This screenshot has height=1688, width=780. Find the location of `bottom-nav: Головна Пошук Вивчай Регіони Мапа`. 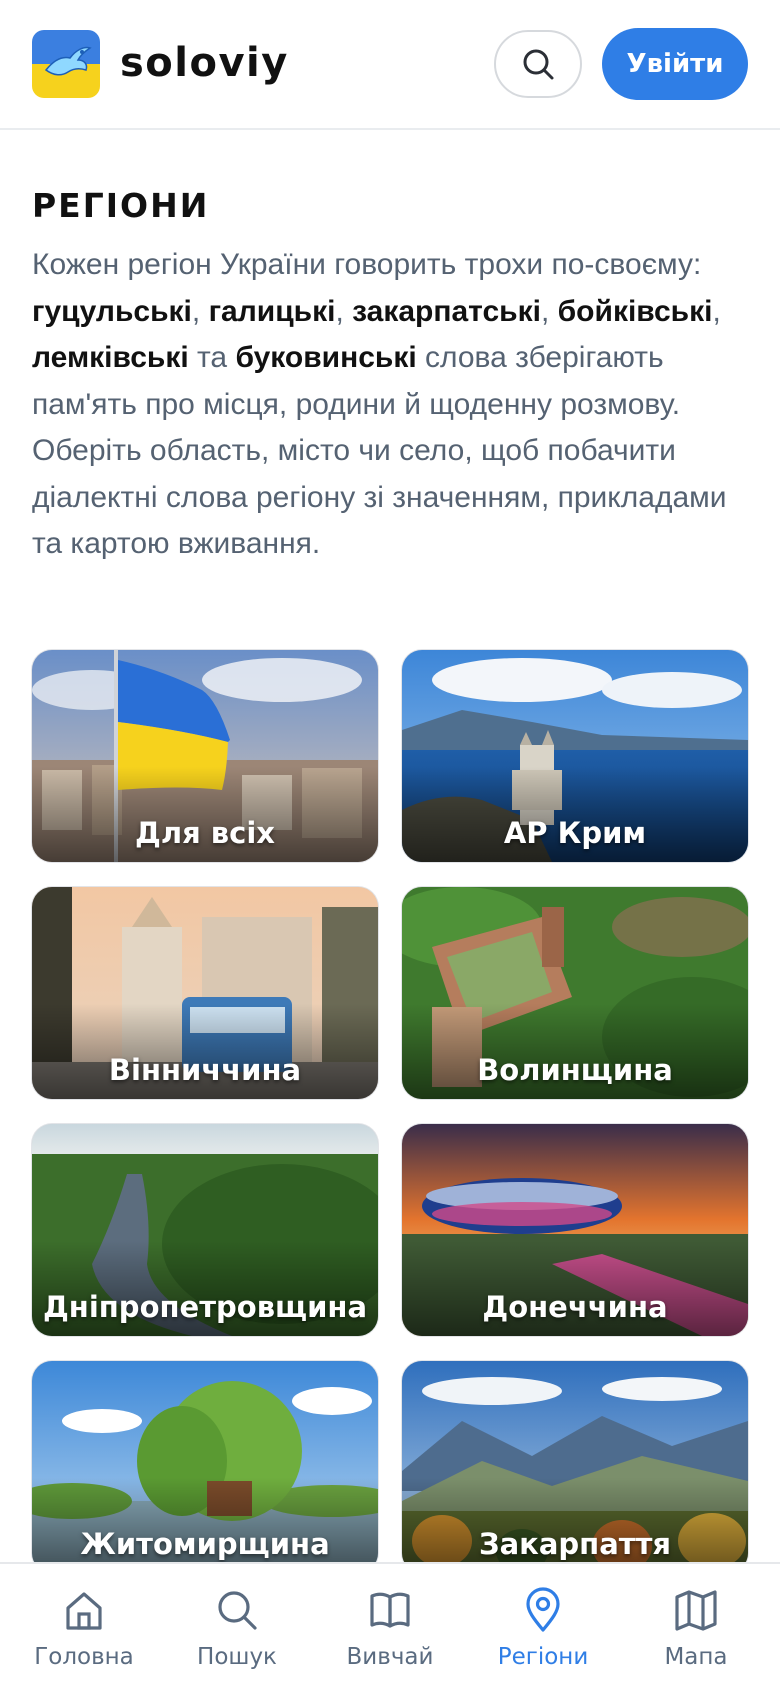

bottom-nav: Головна Пошук Вивчай Регіони Мапа is located at coordinates (390, 1625).